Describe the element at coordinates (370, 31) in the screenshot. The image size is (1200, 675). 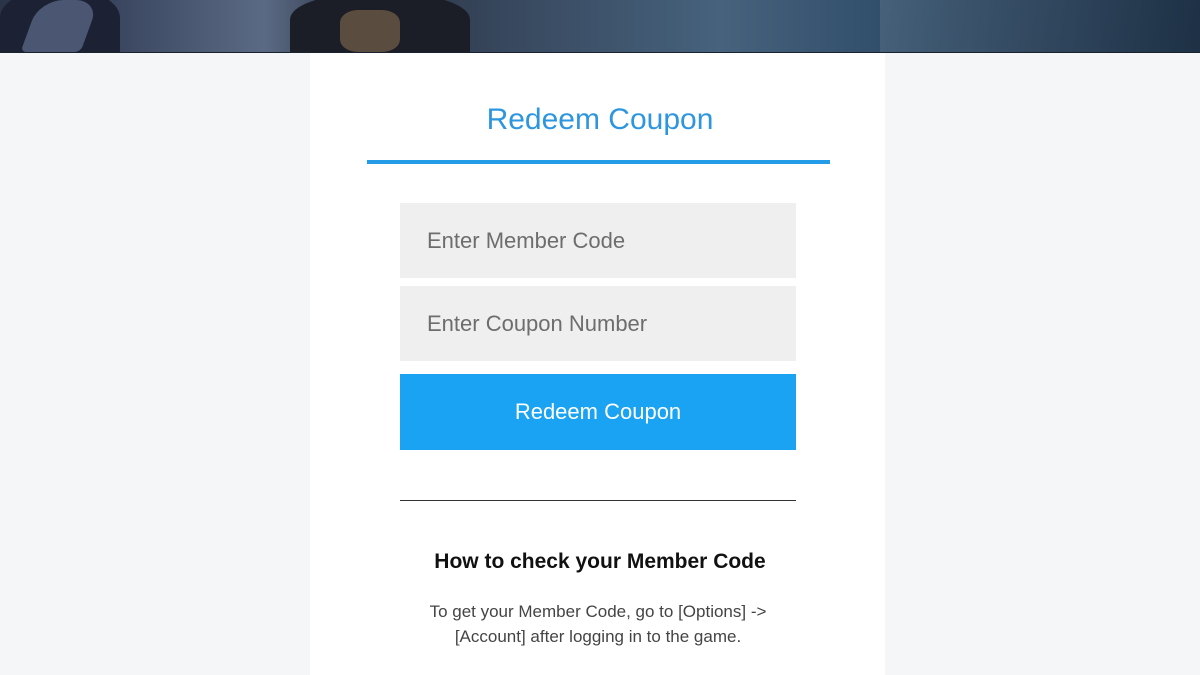
I see `banner-character-shape` at that location.